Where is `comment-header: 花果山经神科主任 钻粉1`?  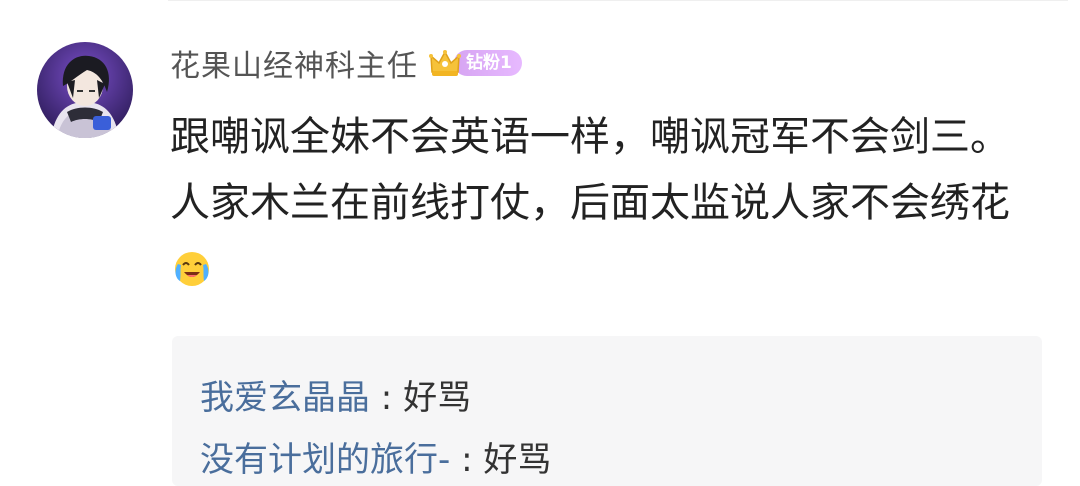 comment-header: 花果山经神科主任 钻粉1 is located at coordinates (346, 63).